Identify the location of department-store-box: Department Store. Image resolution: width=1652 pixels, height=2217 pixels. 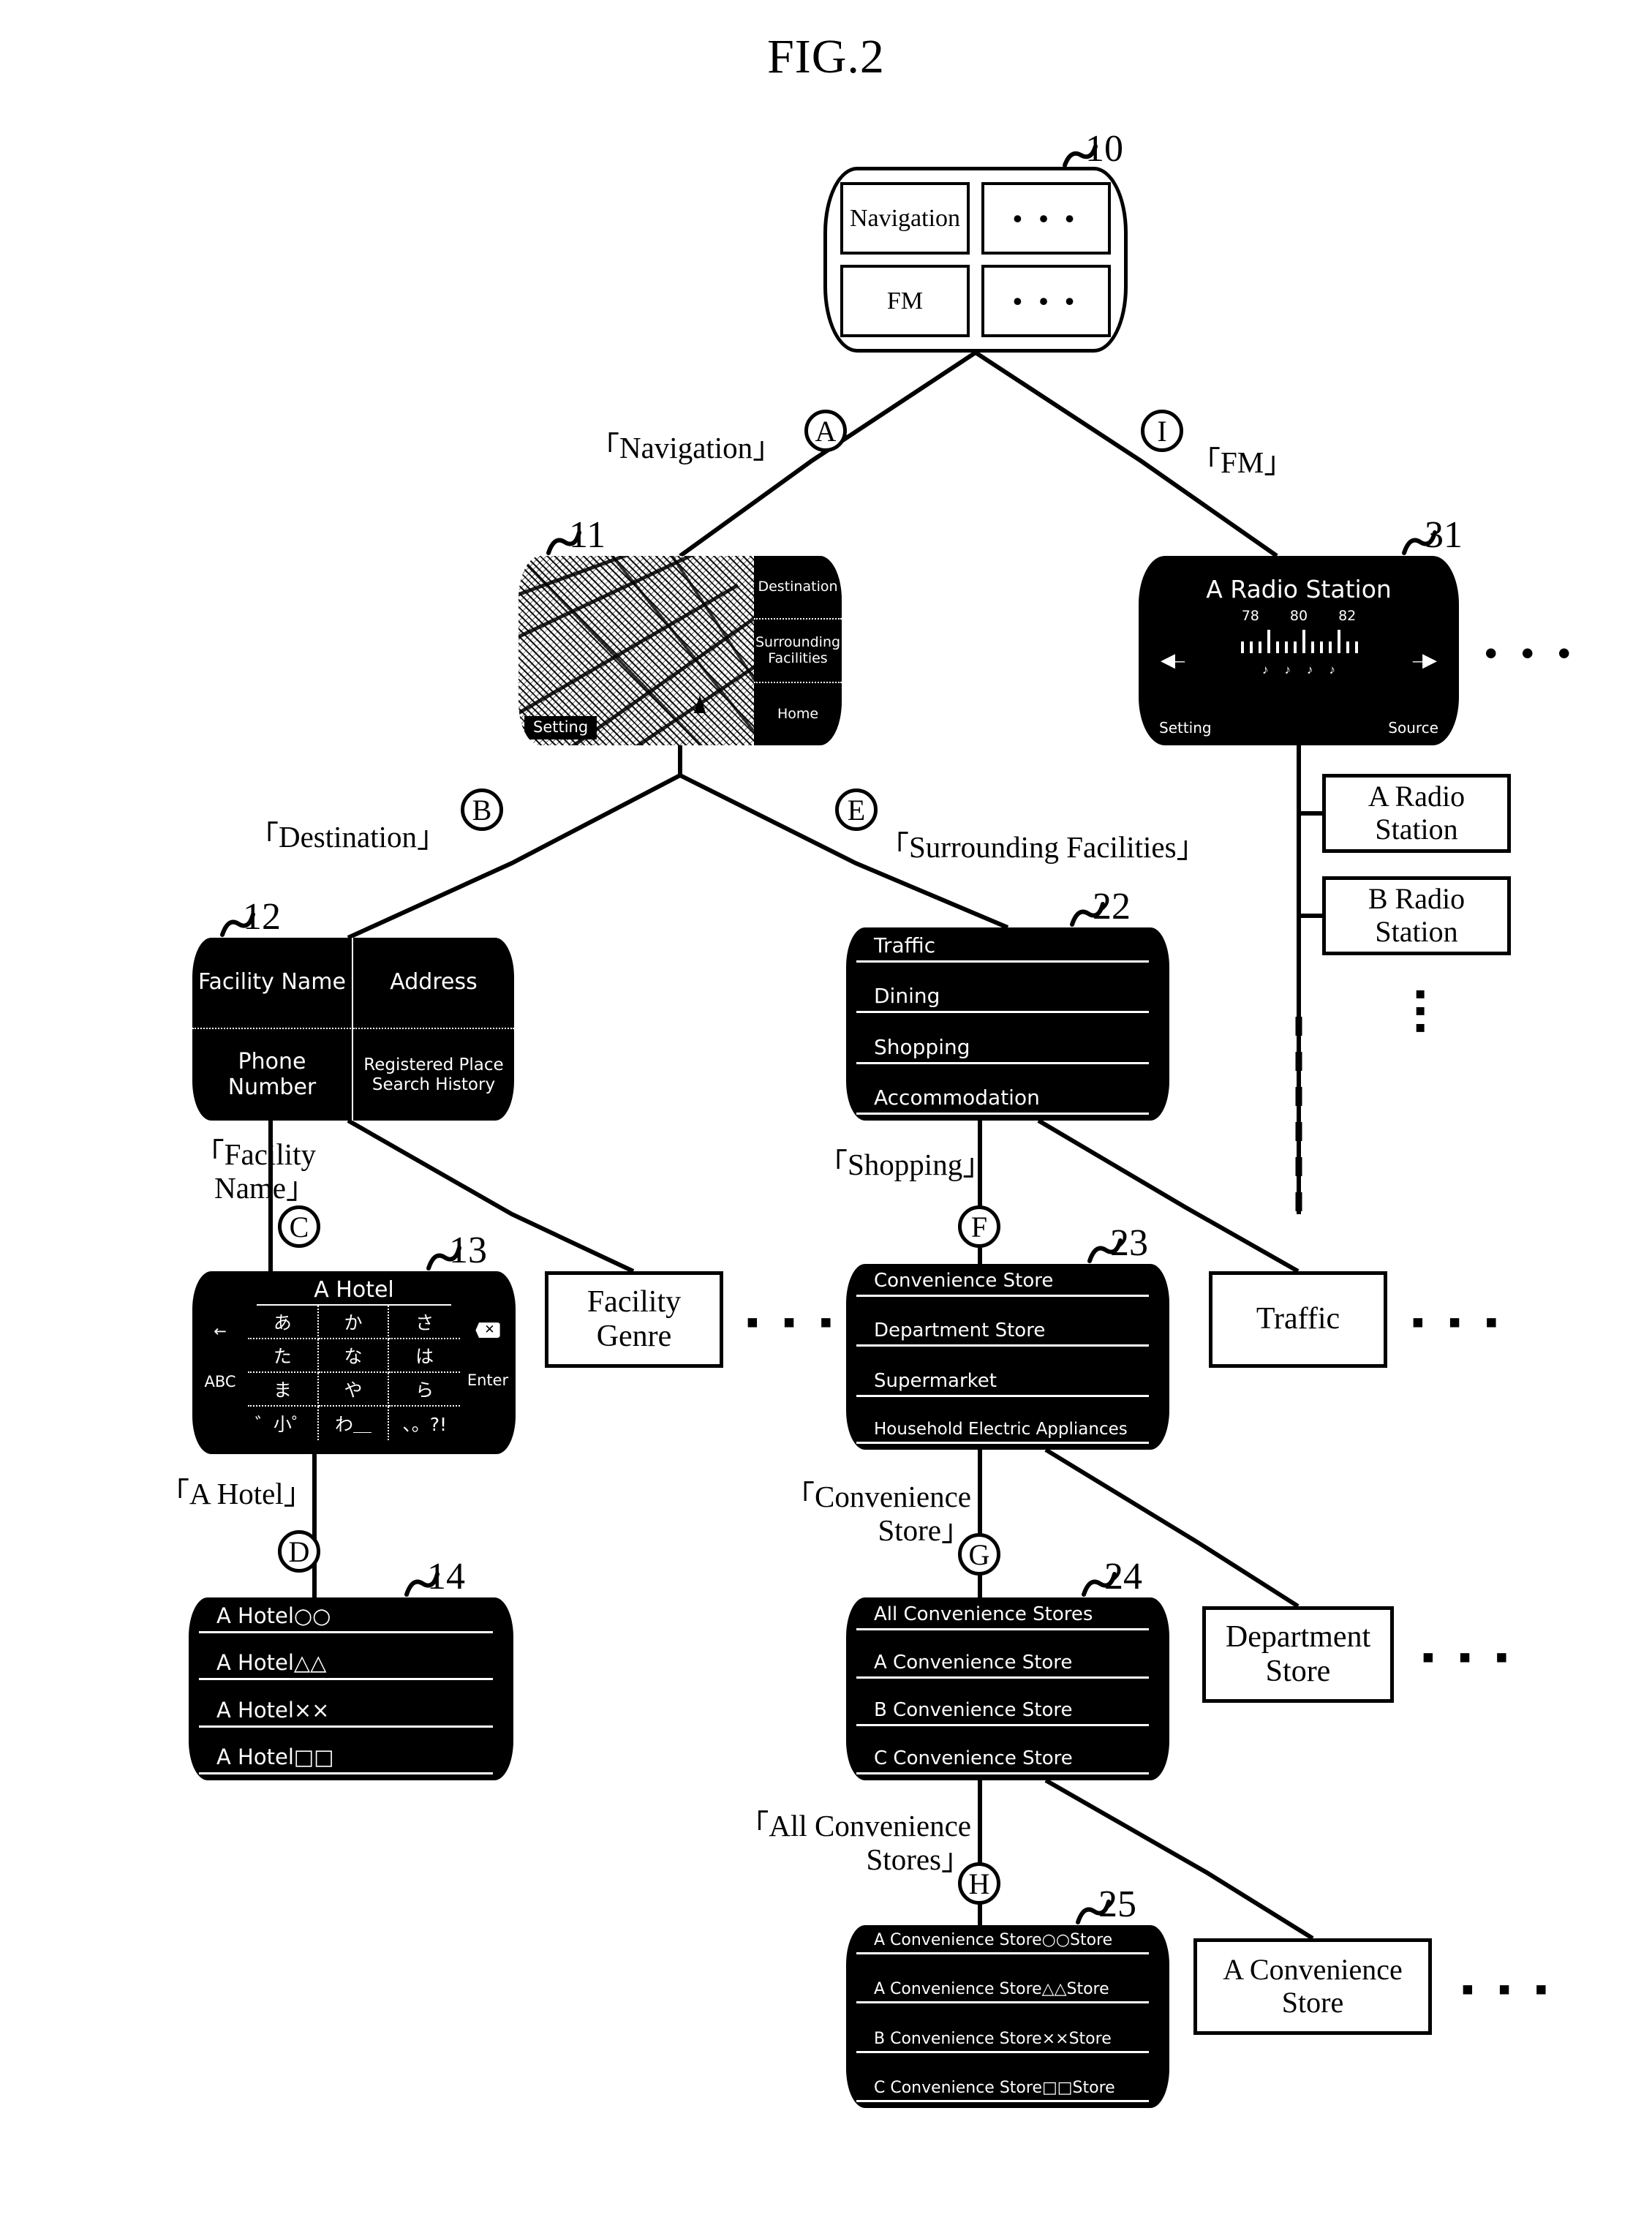
(1298, 1654).